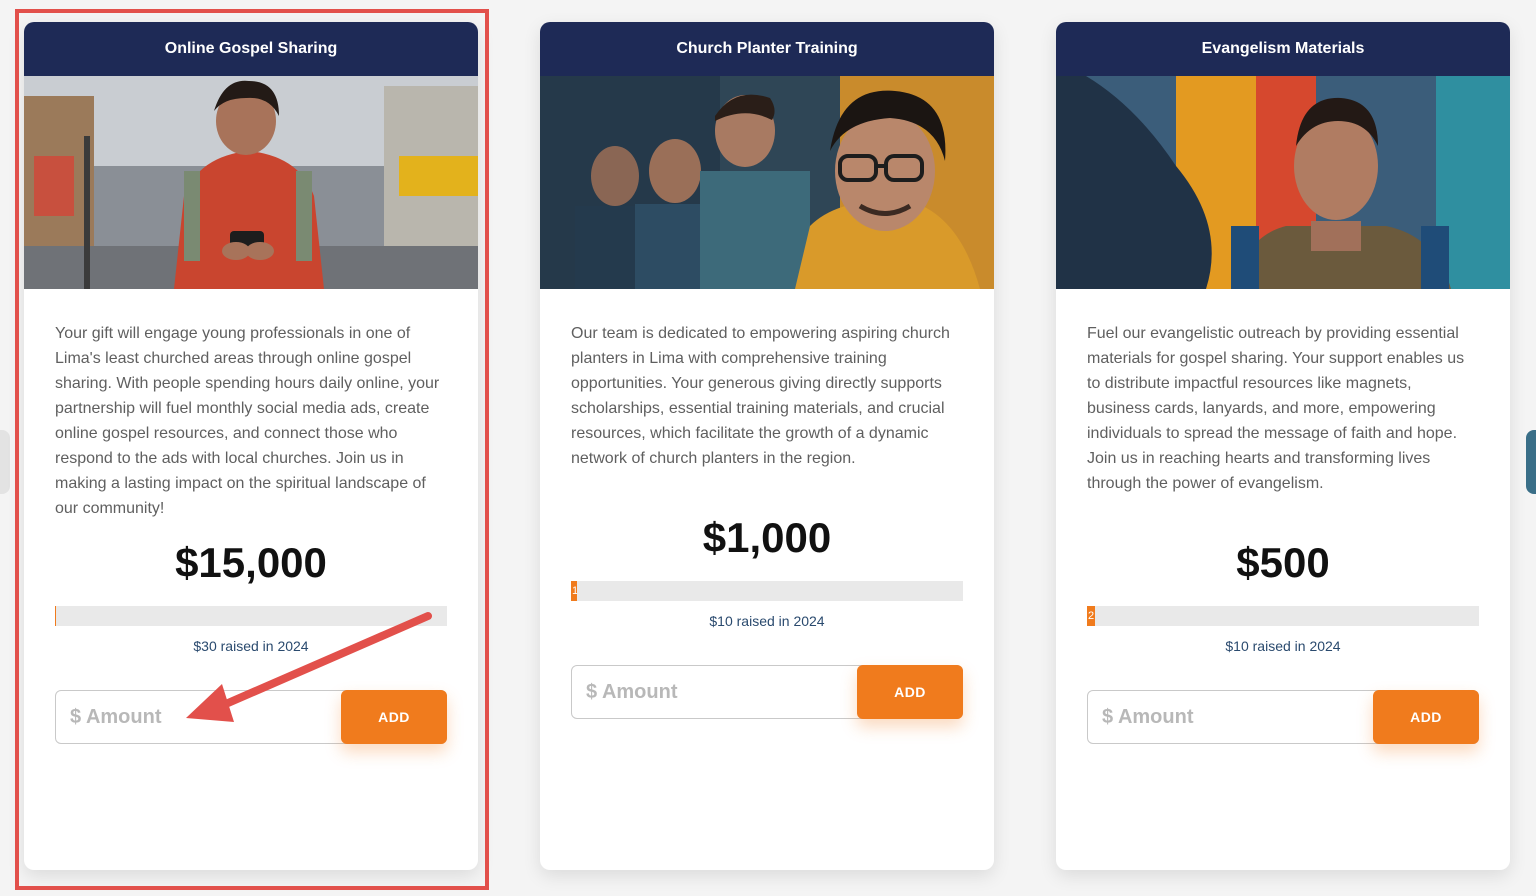  What do you see at coordinates (1091, 616) in the screenshot?
I see `progress-fill: 2` at bounding box center [1091, 616].